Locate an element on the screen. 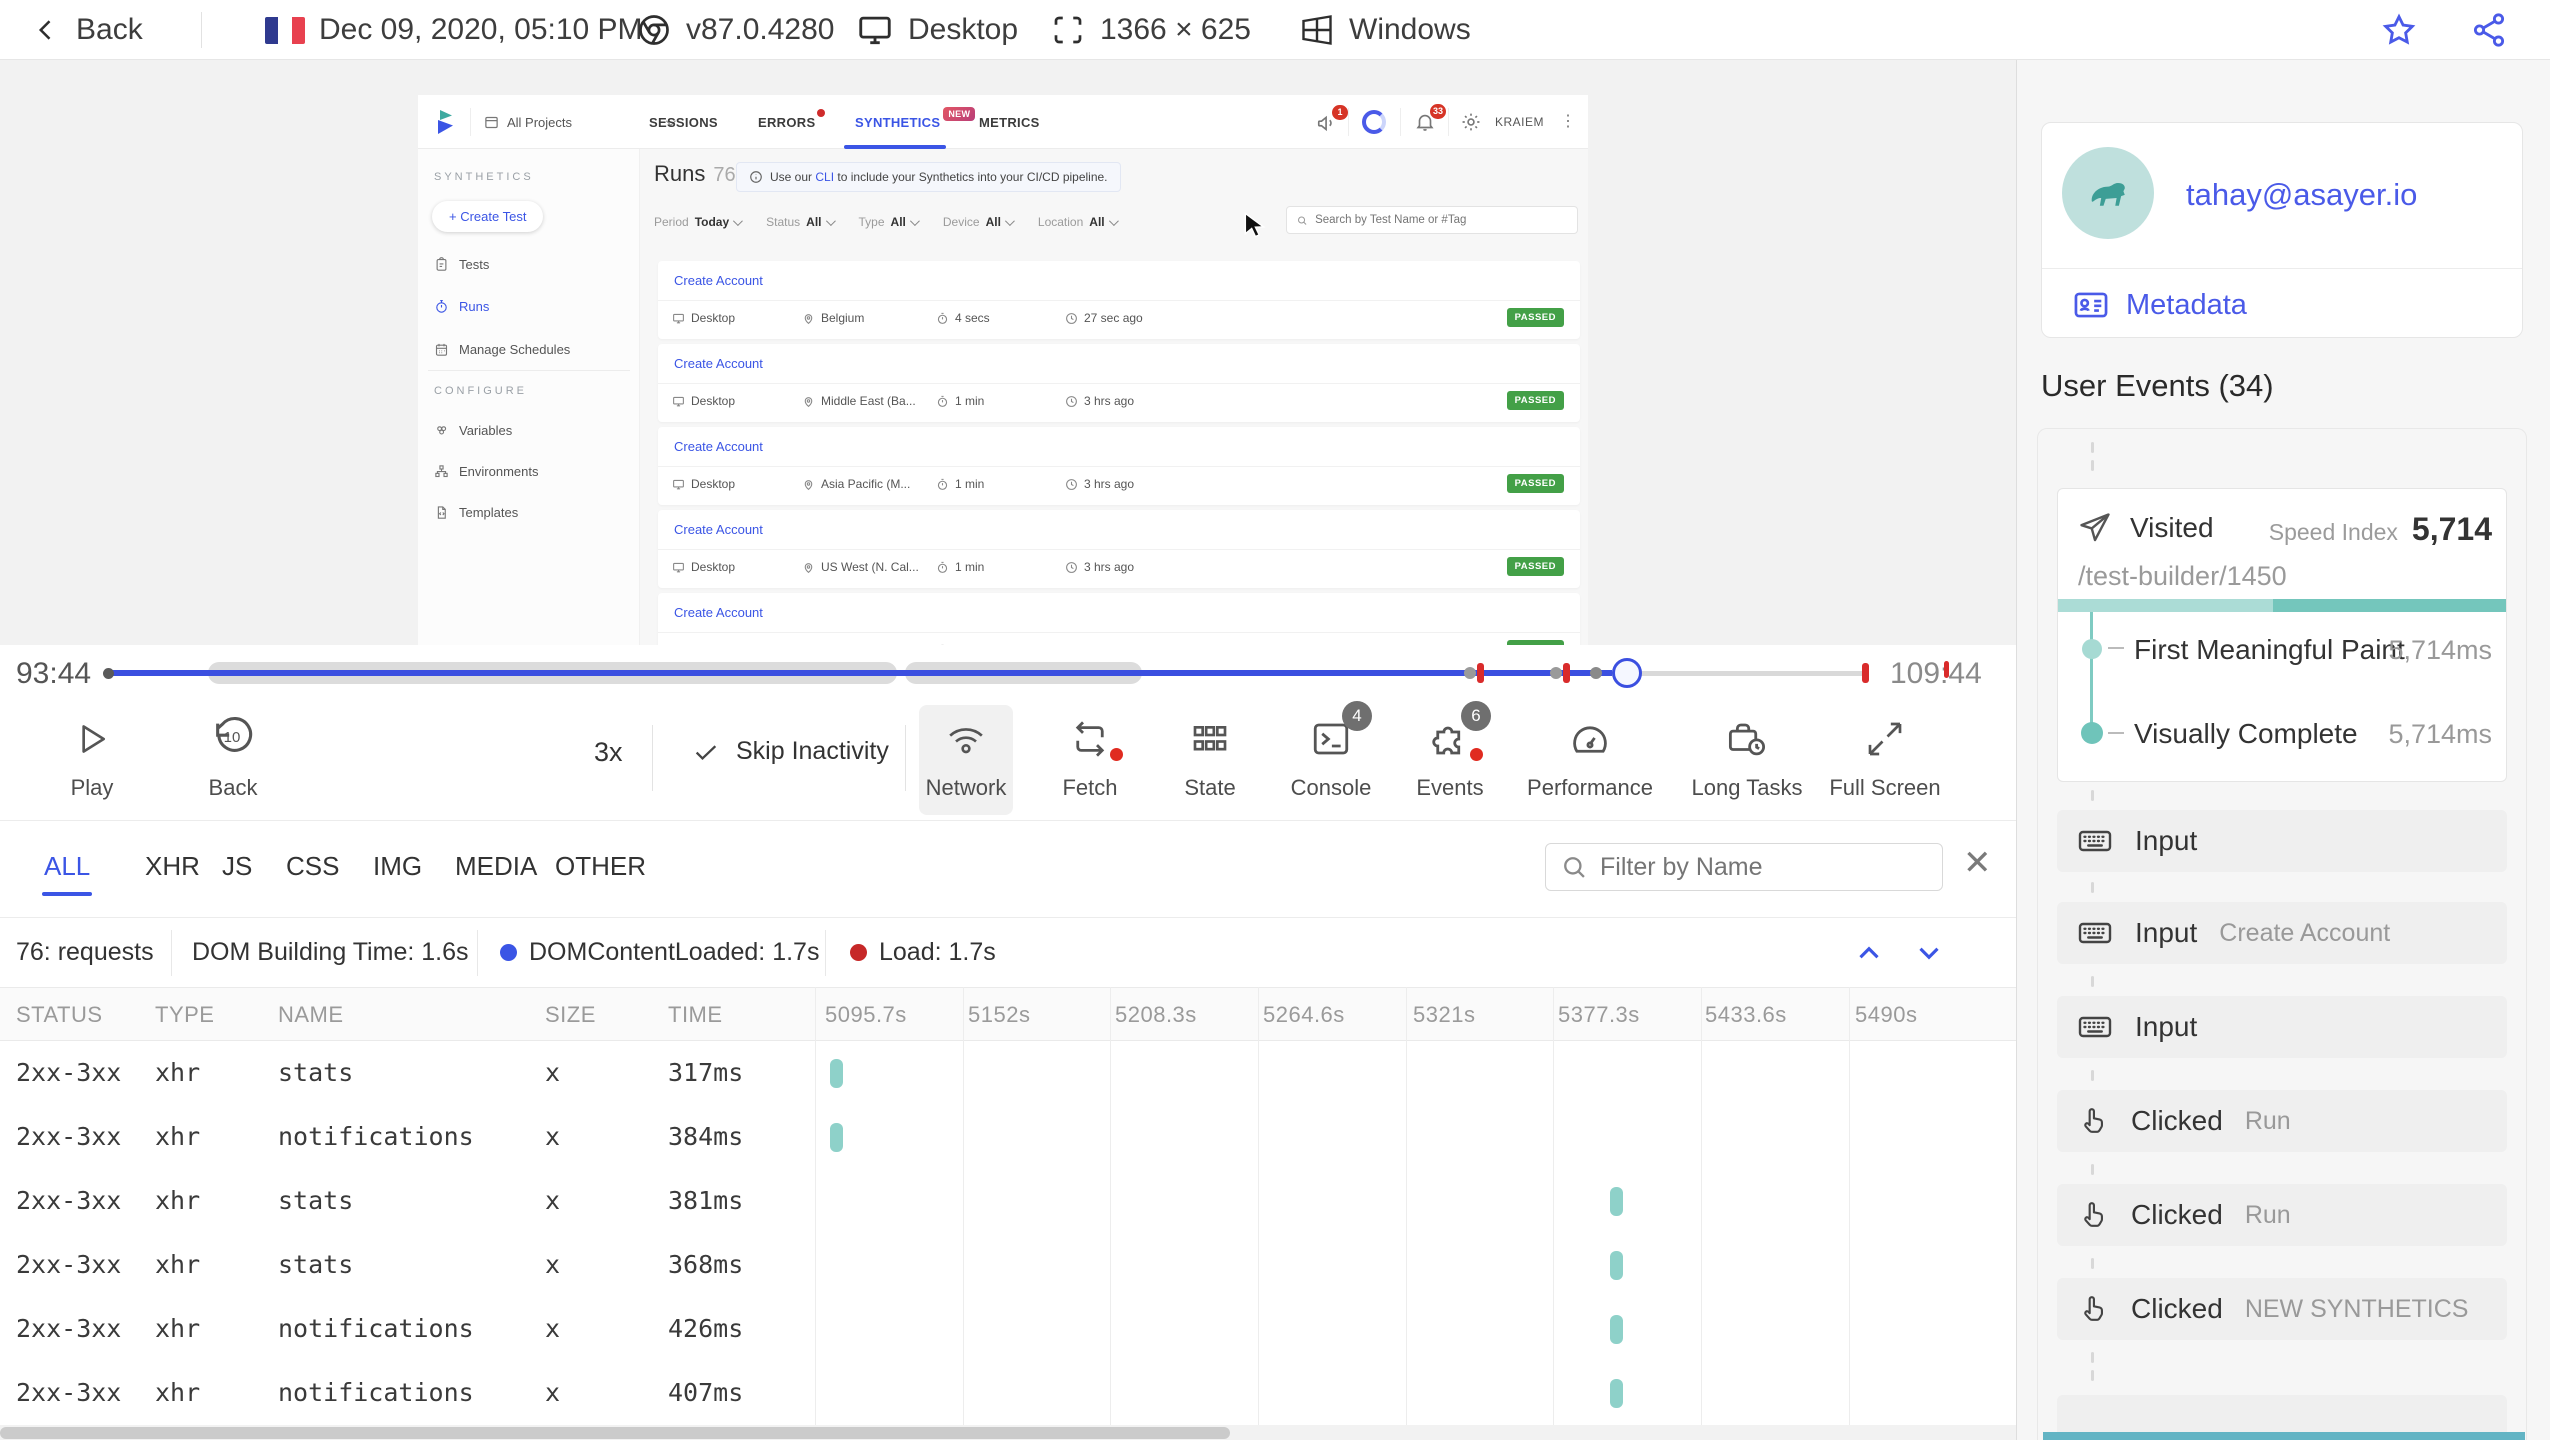  file-code-icon is located at coordinates (441, 512).